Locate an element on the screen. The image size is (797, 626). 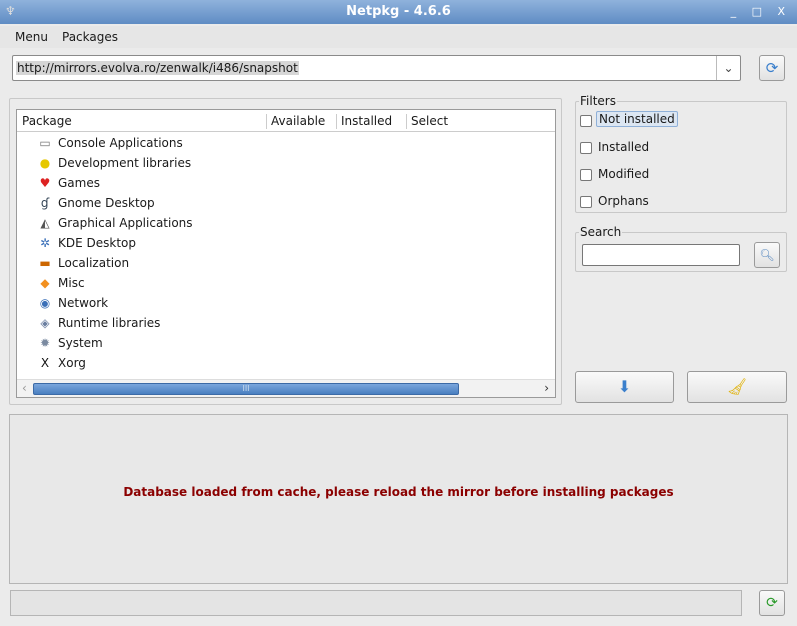
tree-item-label: Games is located at coordinates (79, 183).